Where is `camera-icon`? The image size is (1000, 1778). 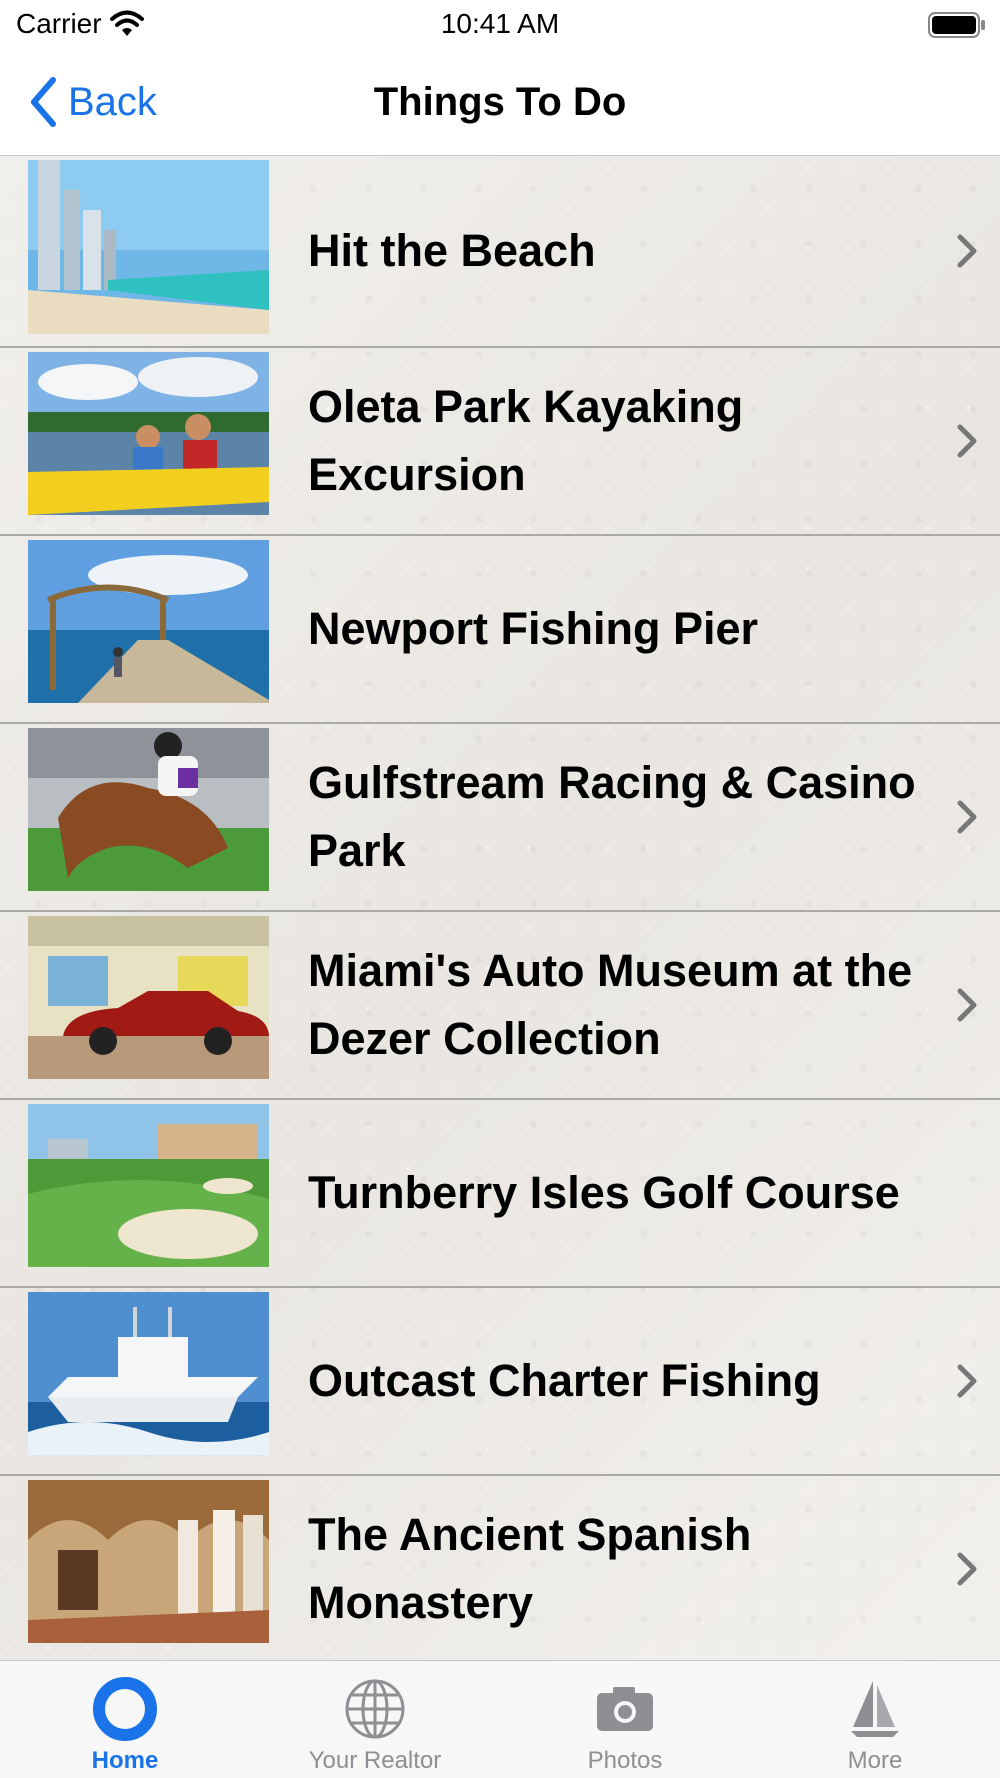 camera-icon is located at coordinates (625, 1709).